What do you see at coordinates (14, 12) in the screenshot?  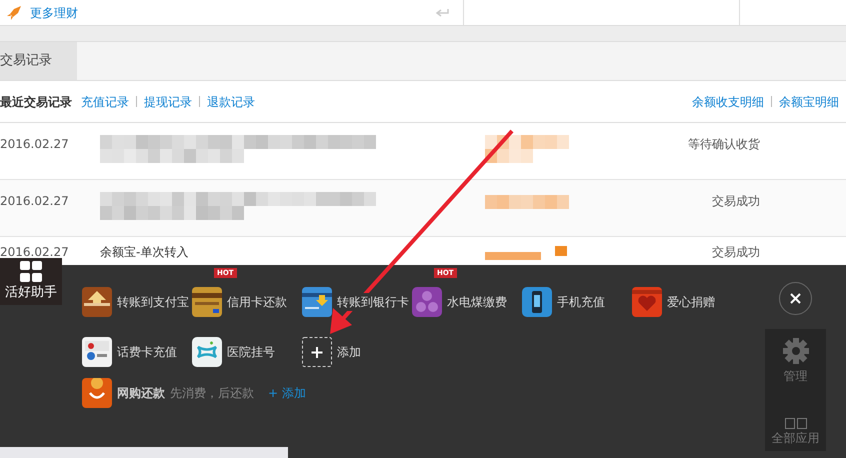 I see `rocket-icon` at bounding box center [14, 12].